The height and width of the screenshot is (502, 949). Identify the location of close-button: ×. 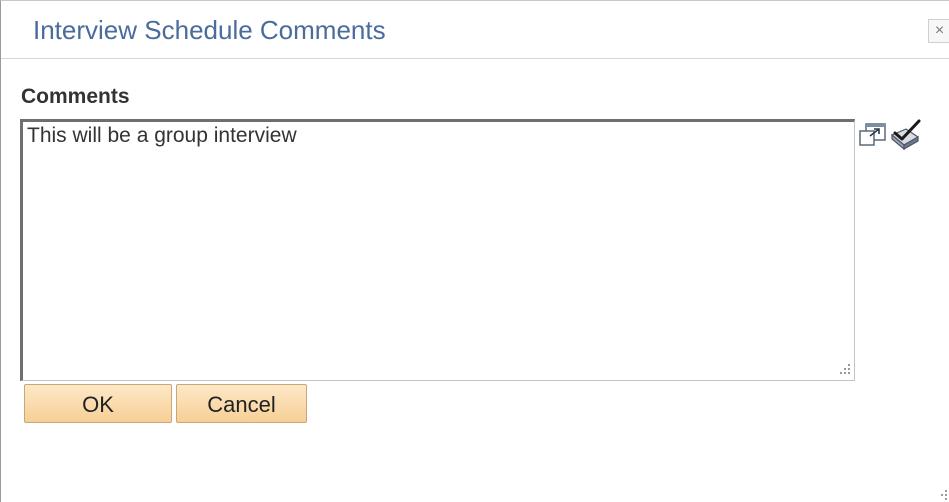
(938, 31).